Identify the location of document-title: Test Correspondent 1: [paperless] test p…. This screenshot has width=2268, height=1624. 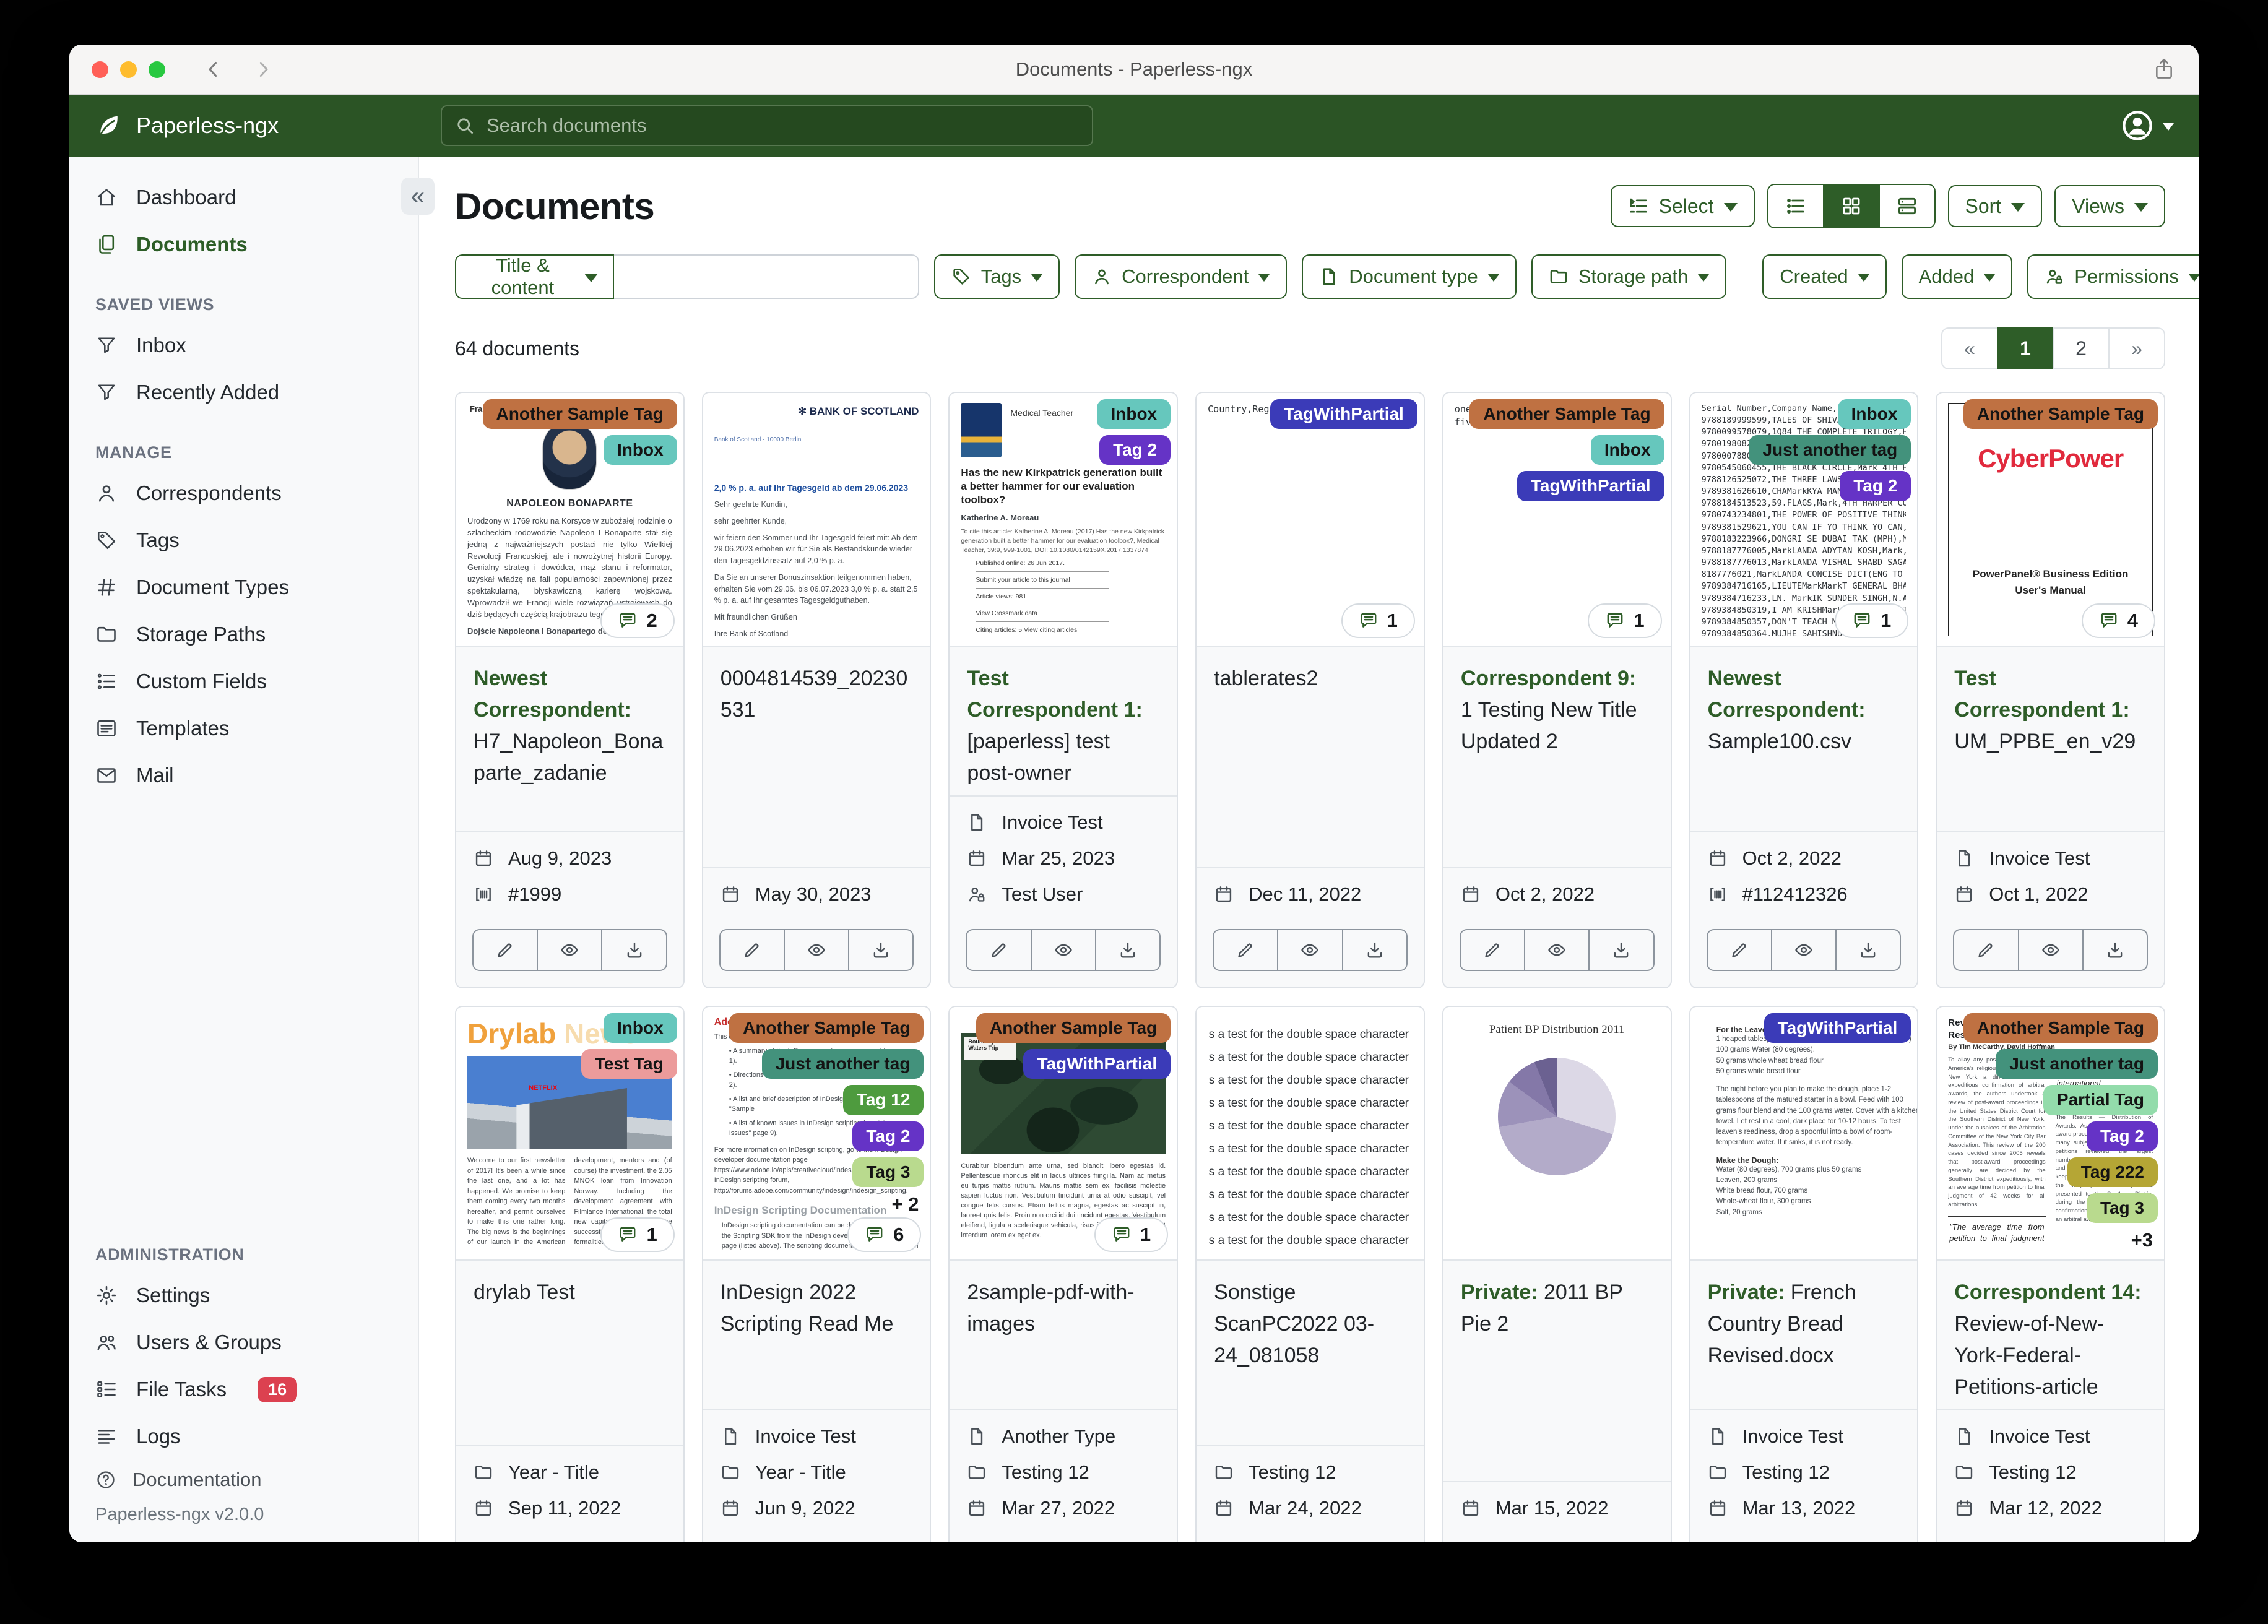
(1063, 721).